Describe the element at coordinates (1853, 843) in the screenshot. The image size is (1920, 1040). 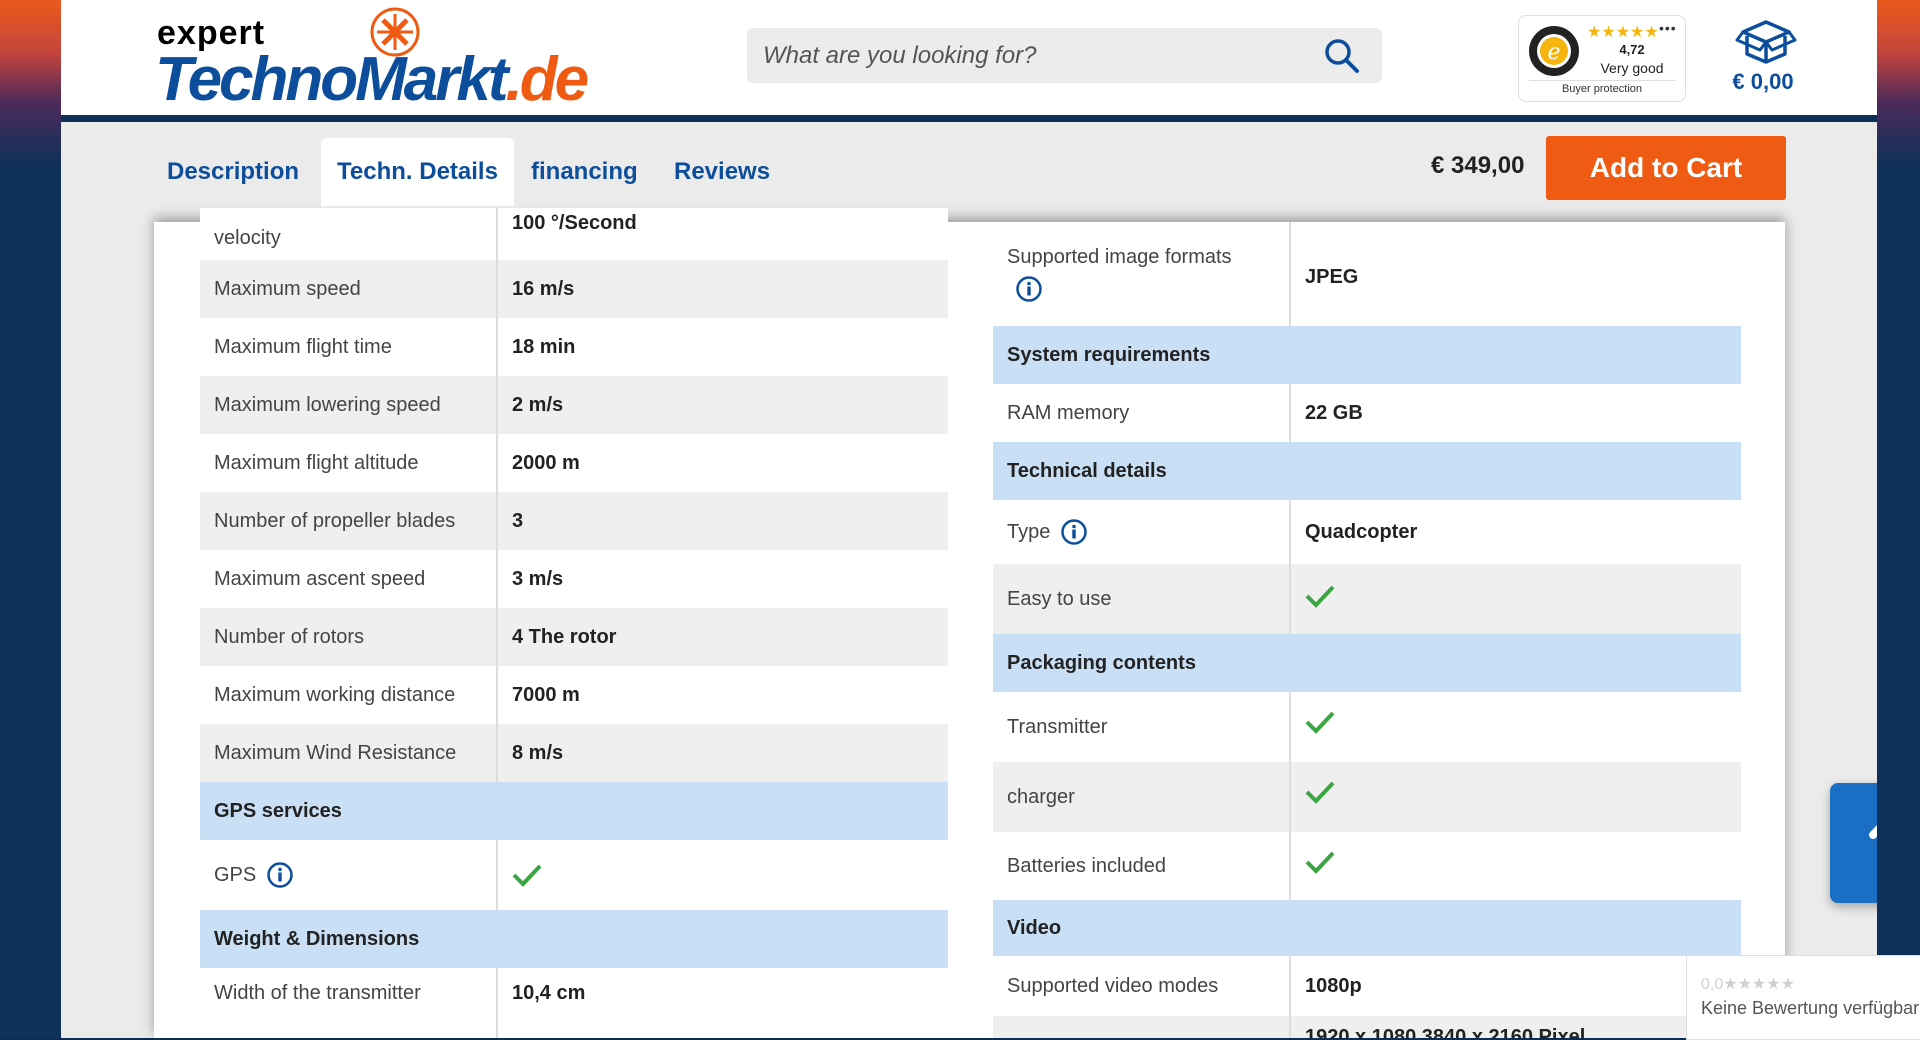
I see `back-to-top-button` at that location.